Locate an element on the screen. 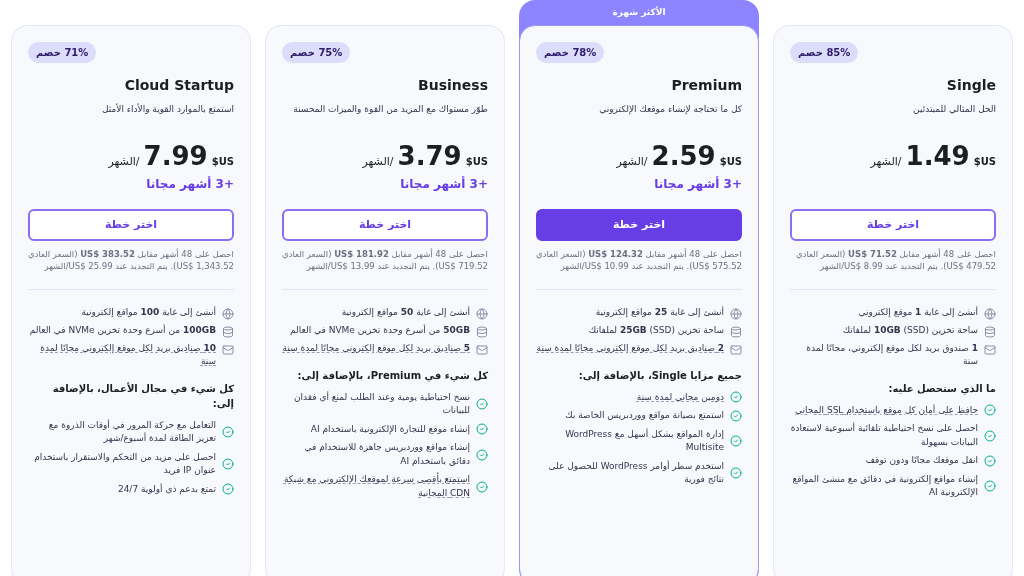  extras-heading: كل شيء في Premium، بالإضافة إلى: is located at coordinates (392, 375).